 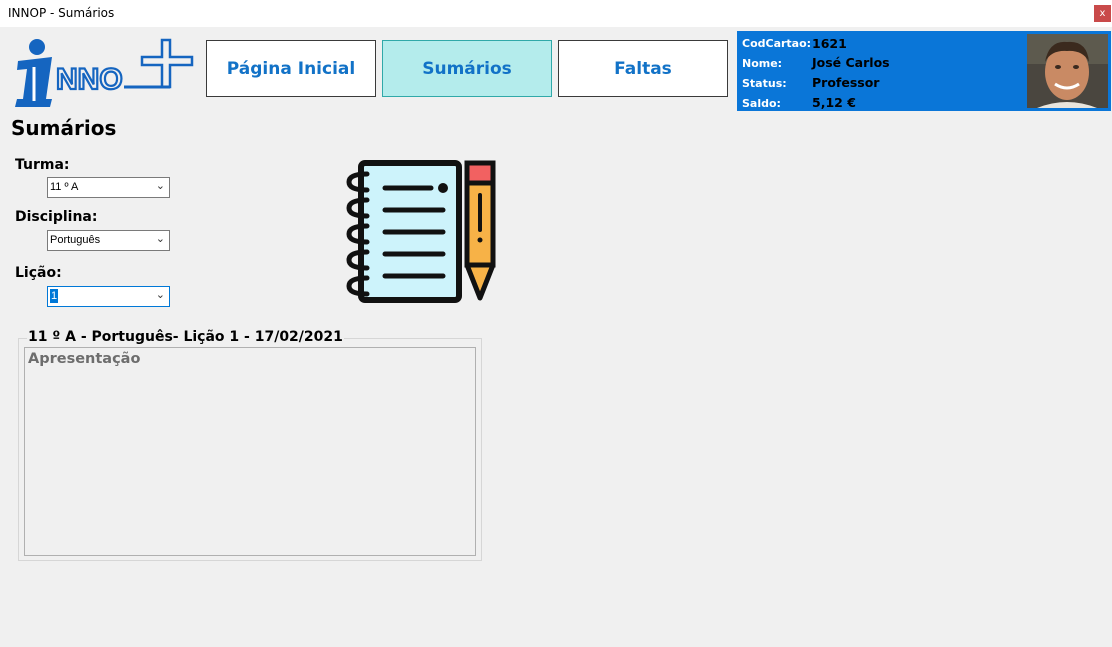 What do you see at coordinates (84, 359) in the screenshot?
I see `summary-text: Apresentação` at bounding box center [84, 359].